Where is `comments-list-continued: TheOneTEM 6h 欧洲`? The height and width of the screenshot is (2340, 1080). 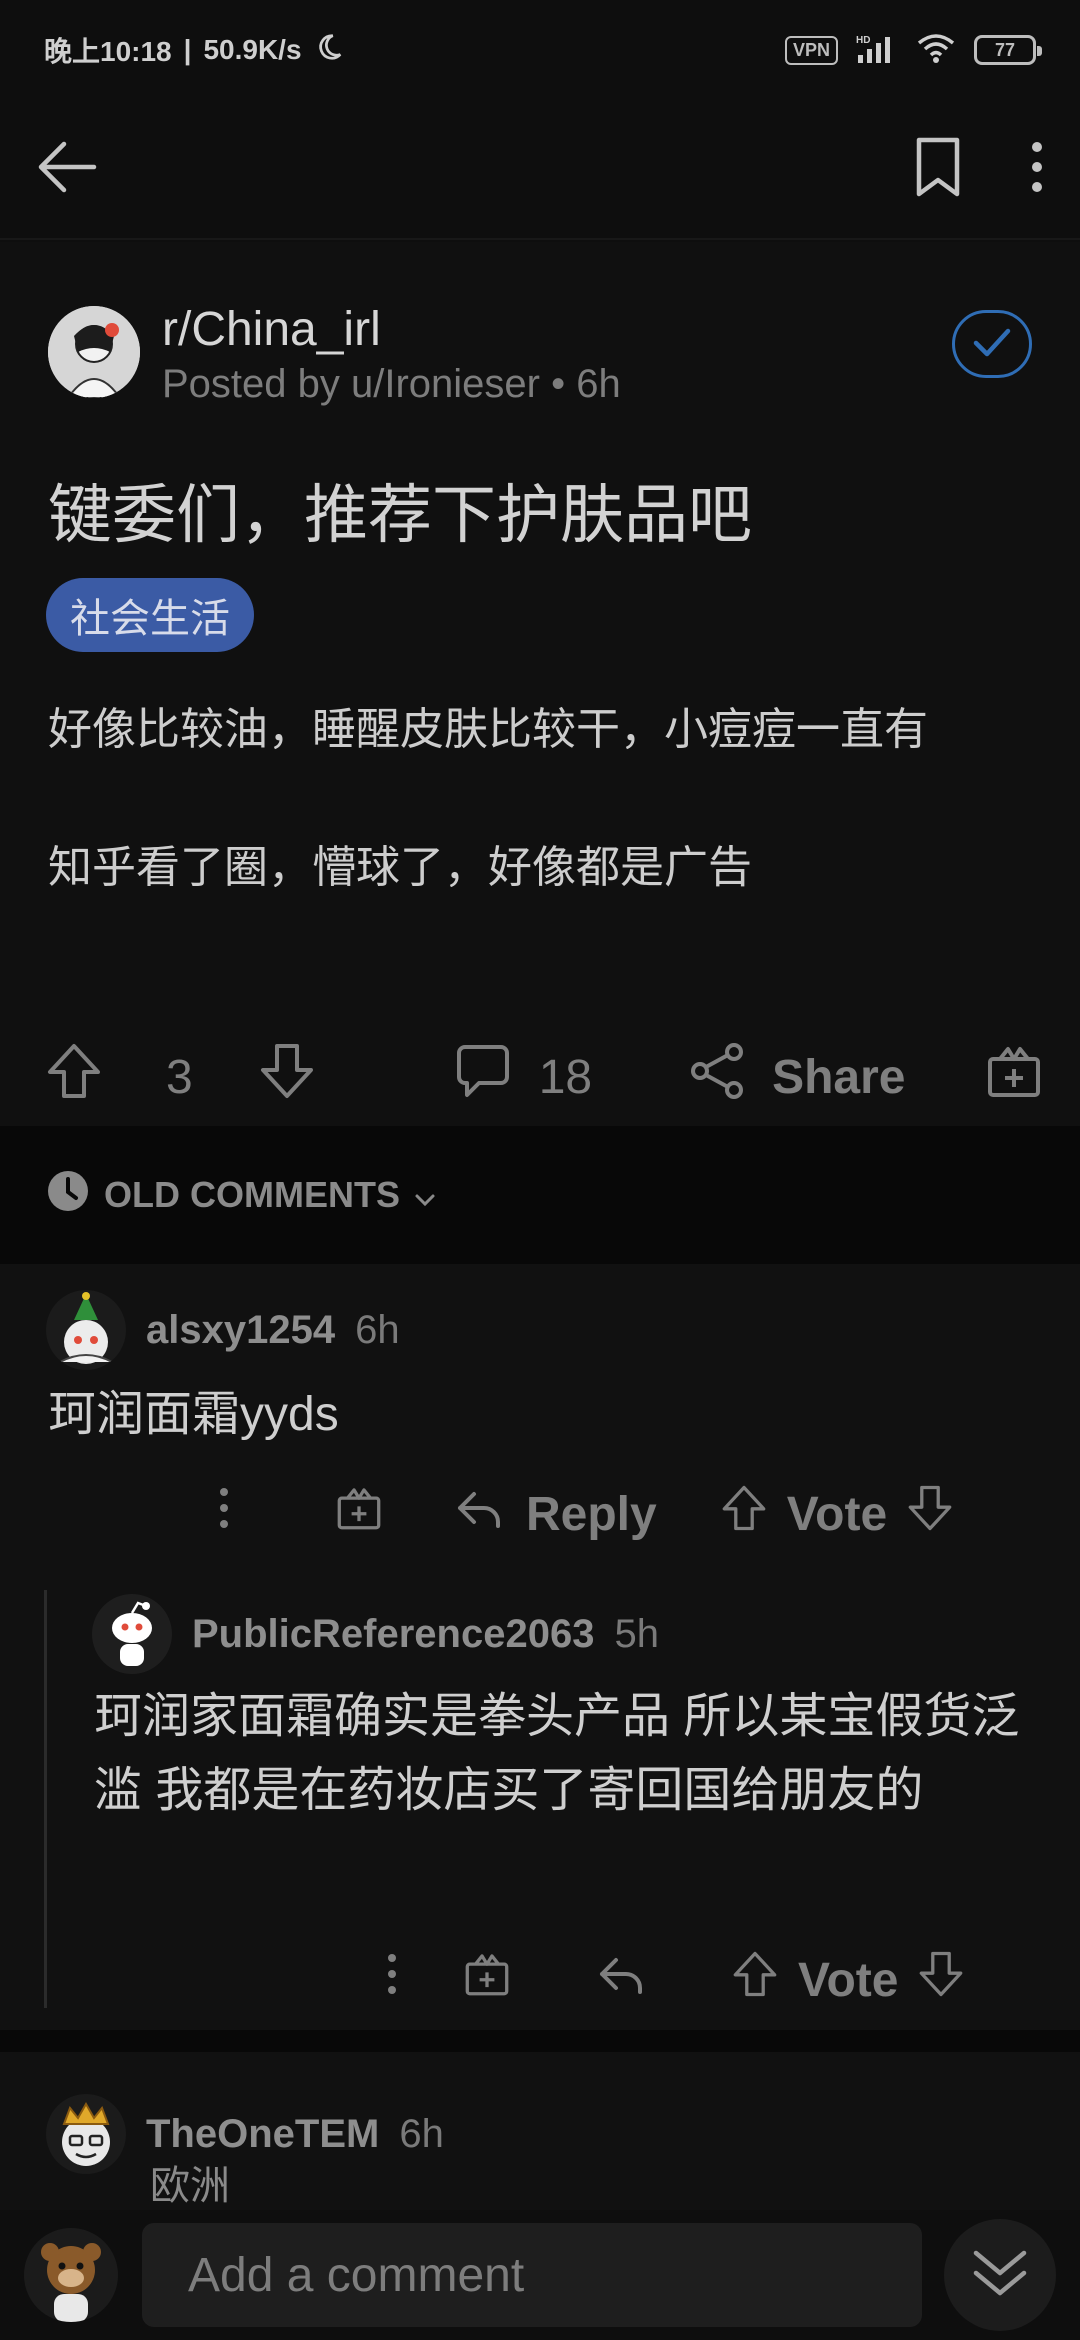 comments-list-continued: TheOneTEM 6h 欧洲 is located at coordinates (540, 2138).